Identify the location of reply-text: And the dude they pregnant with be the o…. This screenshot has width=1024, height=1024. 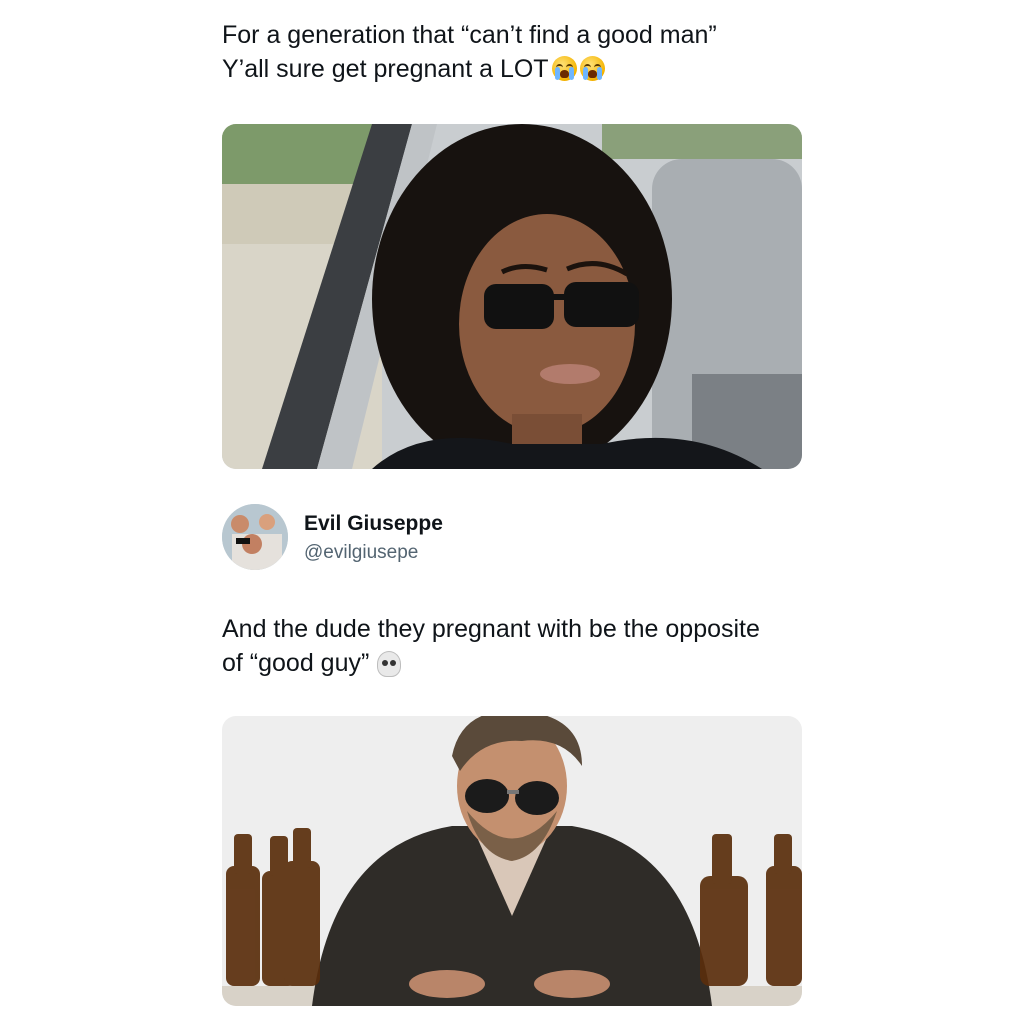
(512, 646).